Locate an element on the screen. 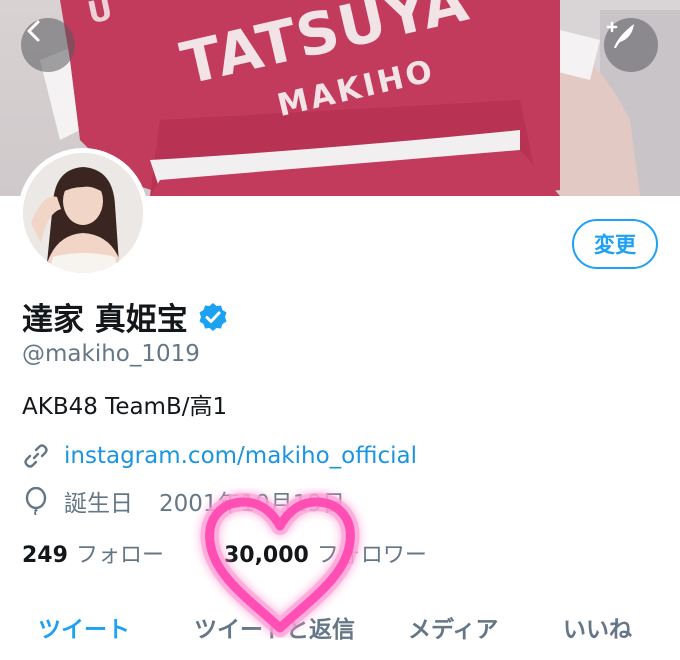 The image size is (680, 660). following-label: フォロー is located at coordinates (120, 553).